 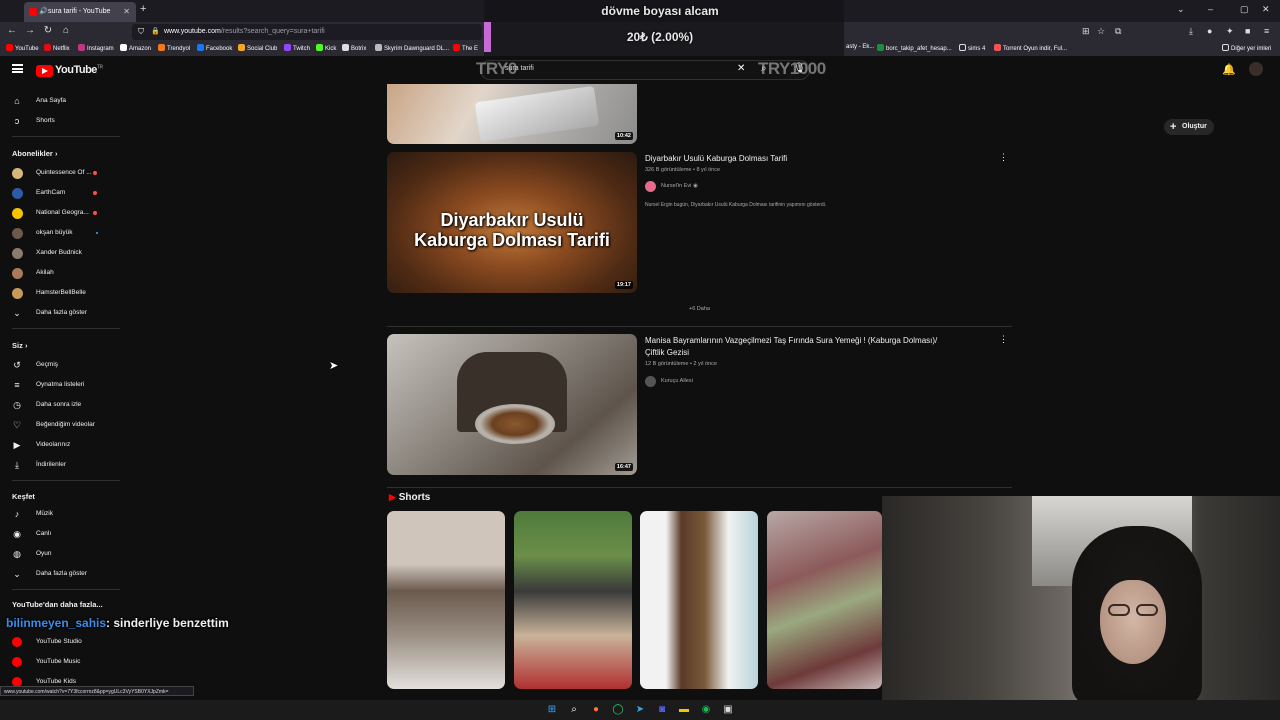 I want to click on sidebar-item-youtube-music: YouTube Music, so click(x=60, y=662).